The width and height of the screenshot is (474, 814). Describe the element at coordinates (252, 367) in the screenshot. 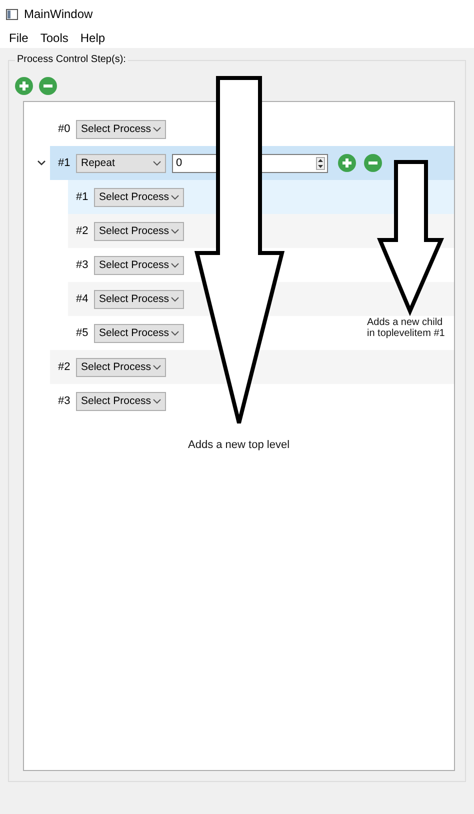

I see `tree-row: #2 Select Process` at that location.